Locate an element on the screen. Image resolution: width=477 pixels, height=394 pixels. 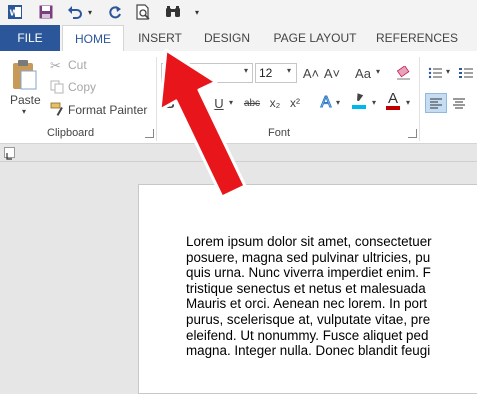
paste-label: Paste is located at coordinates (25, 100).